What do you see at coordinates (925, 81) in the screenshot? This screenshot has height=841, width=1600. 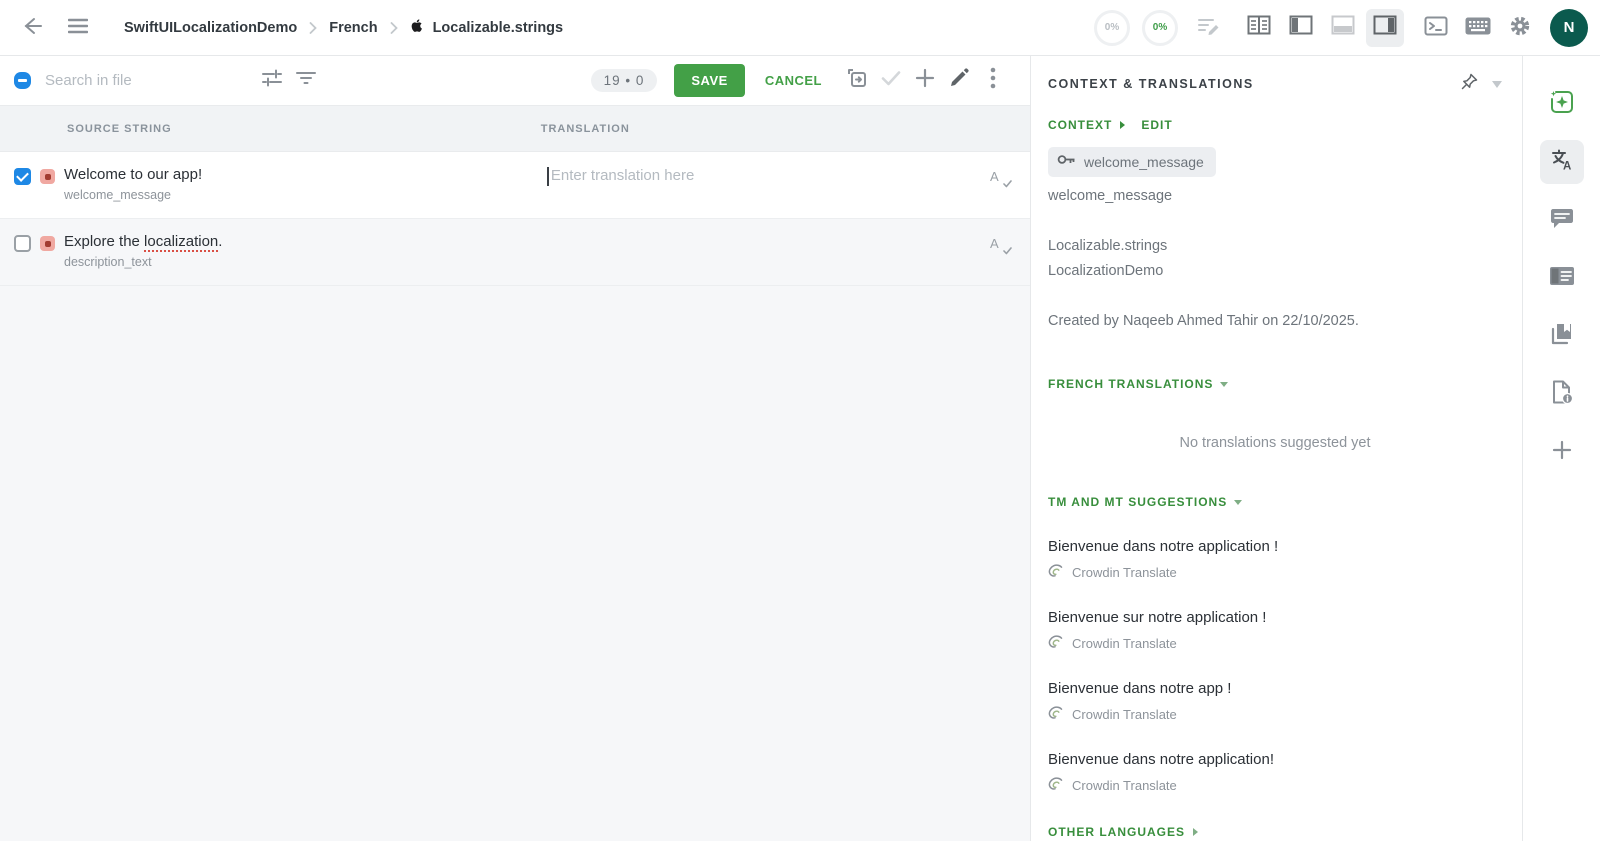 I see `add-string-button` at bounding box center [925, 81].